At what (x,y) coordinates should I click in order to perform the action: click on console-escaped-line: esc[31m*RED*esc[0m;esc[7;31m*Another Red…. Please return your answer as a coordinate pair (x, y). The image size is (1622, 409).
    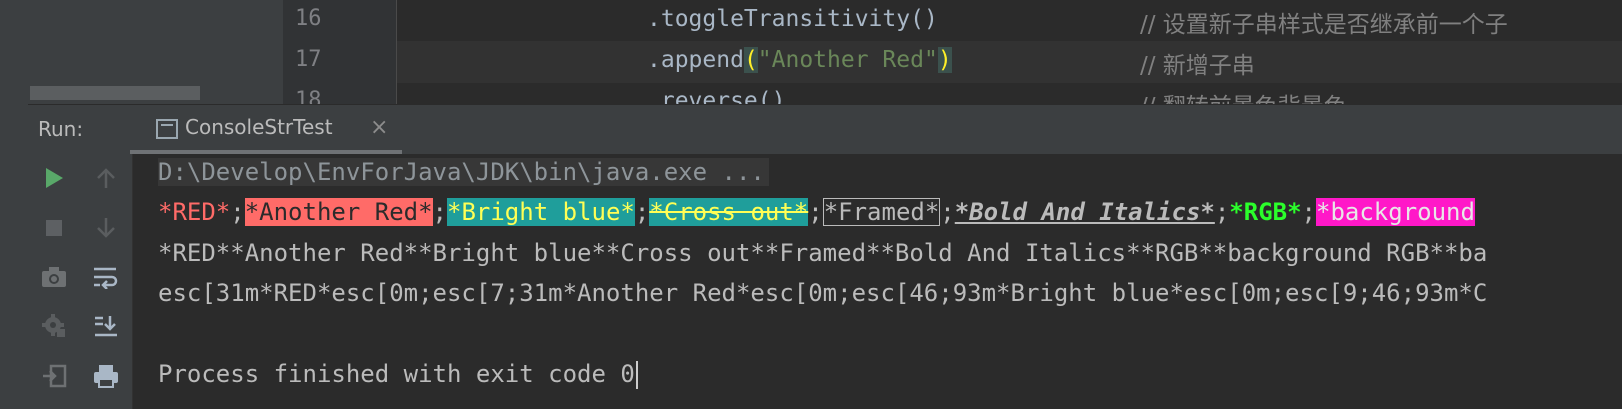
    Looking at the image, I should click on (823, 293).